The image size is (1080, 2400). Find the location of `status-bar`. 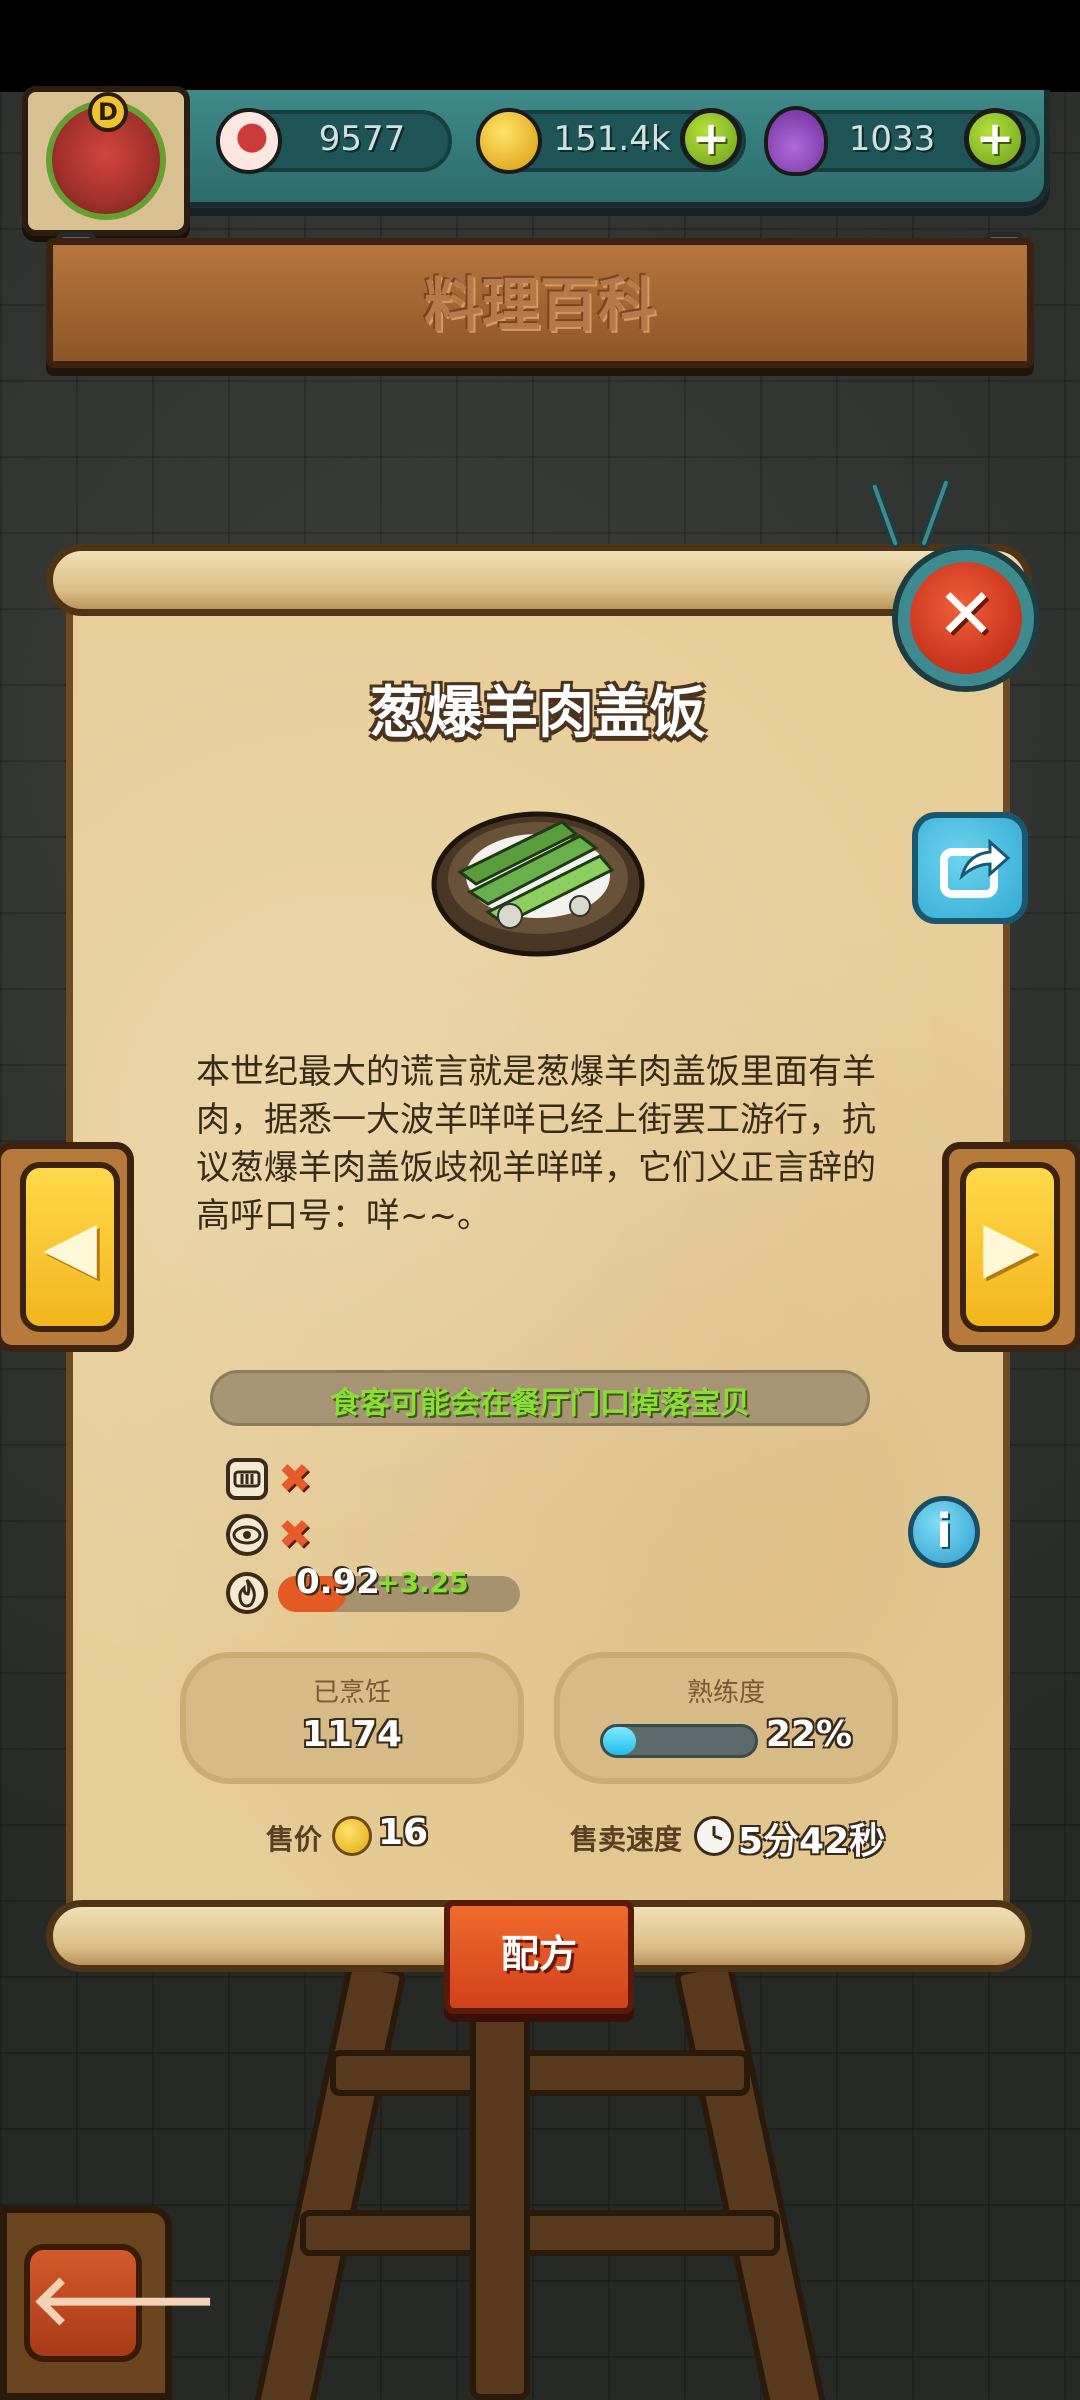

status-bar is located at coordinates (540, 46).